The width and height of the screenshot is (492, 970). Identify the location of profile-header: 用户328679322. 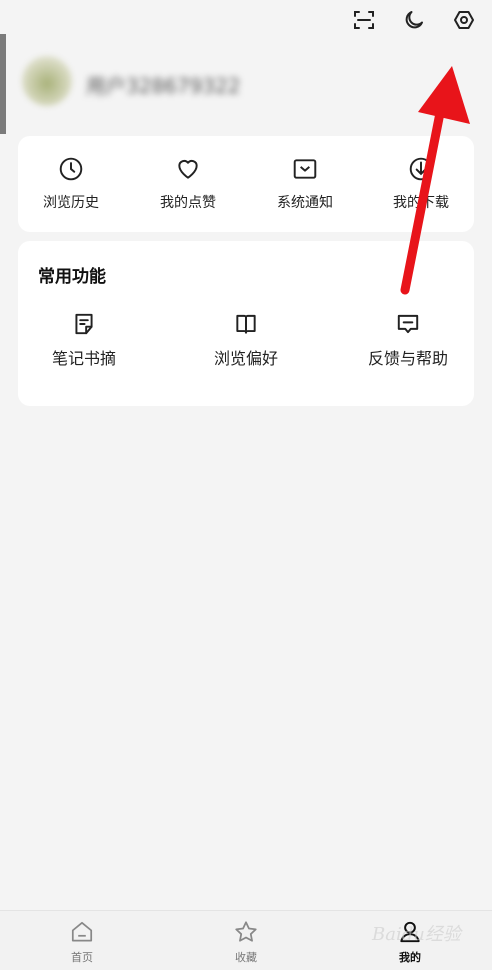
(246, 84).